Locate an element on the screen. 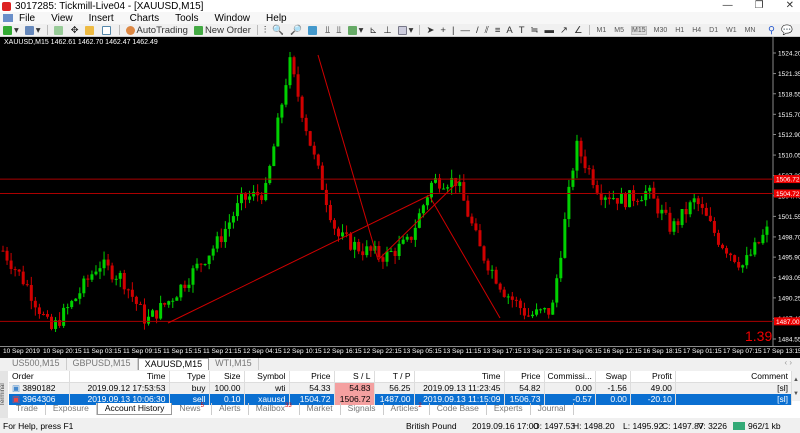 This screenshot has height=433, width=800. tab-label: Market is located at coordinates (319, 408).